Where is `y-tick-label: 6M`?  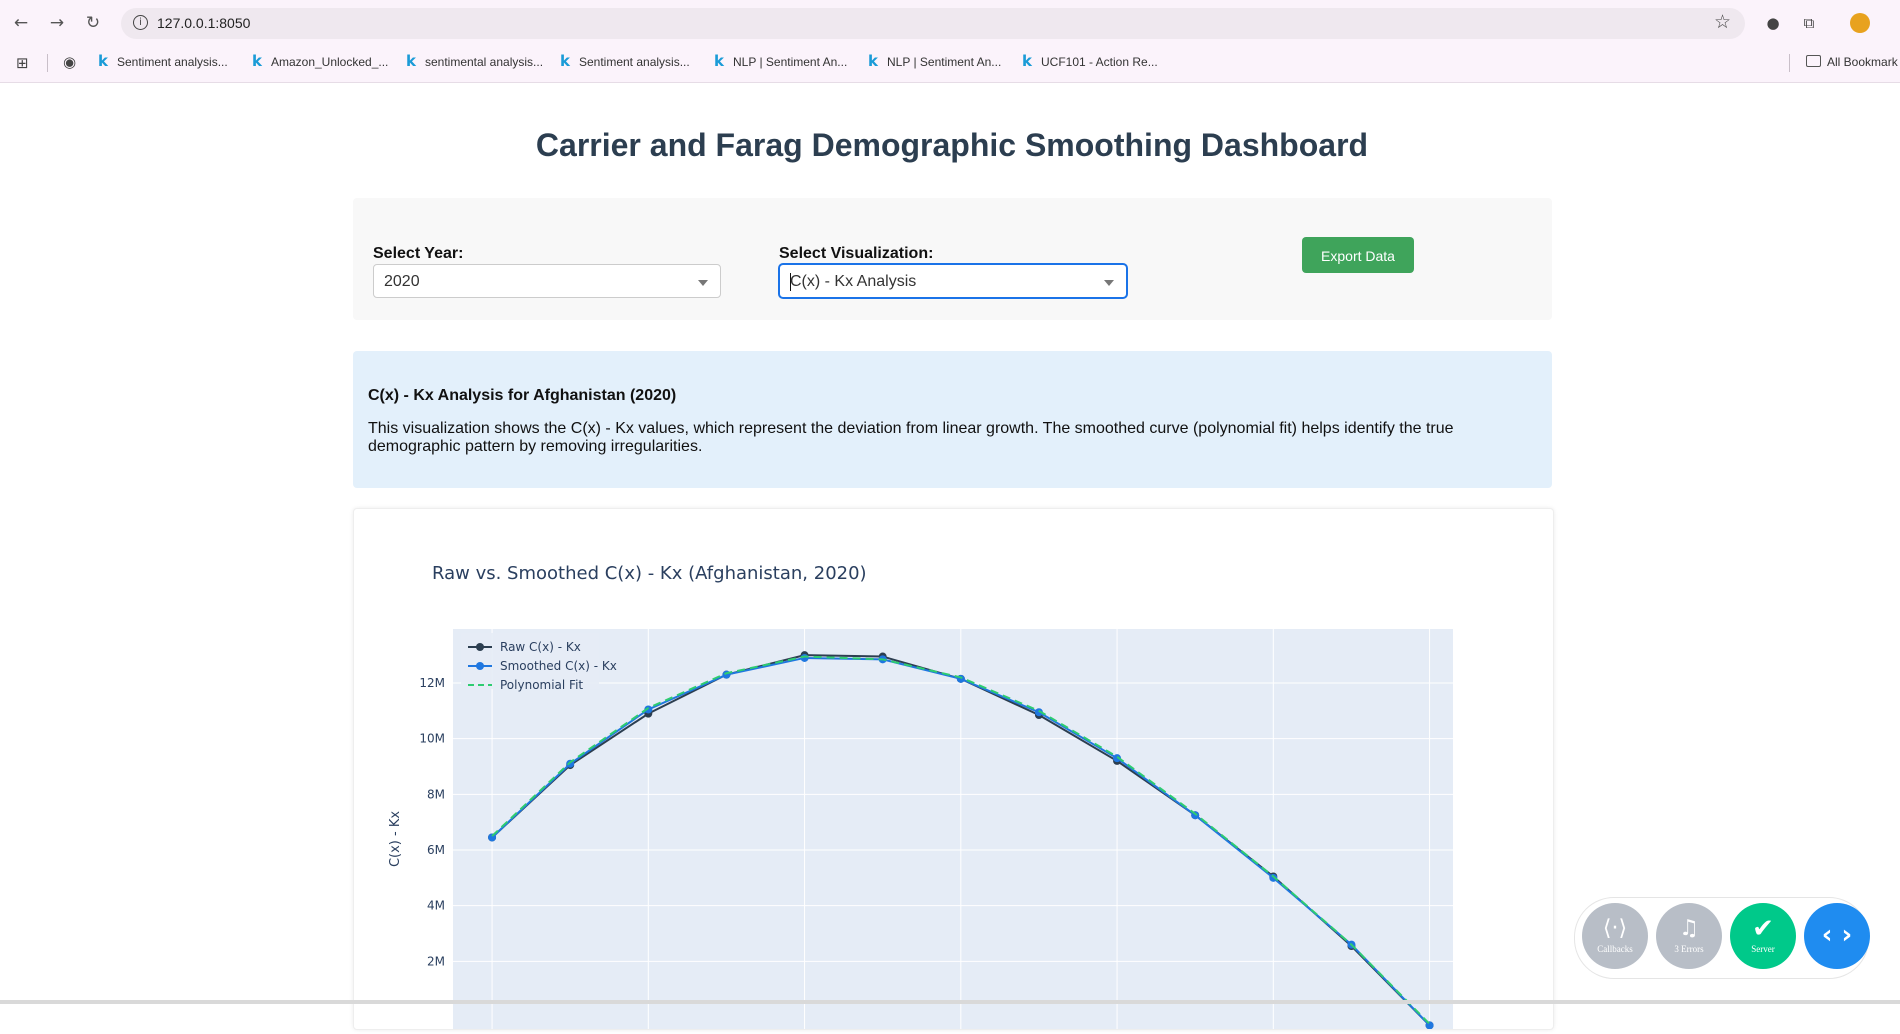 y-tick-label: 6M is located at coordinates (436, 850).